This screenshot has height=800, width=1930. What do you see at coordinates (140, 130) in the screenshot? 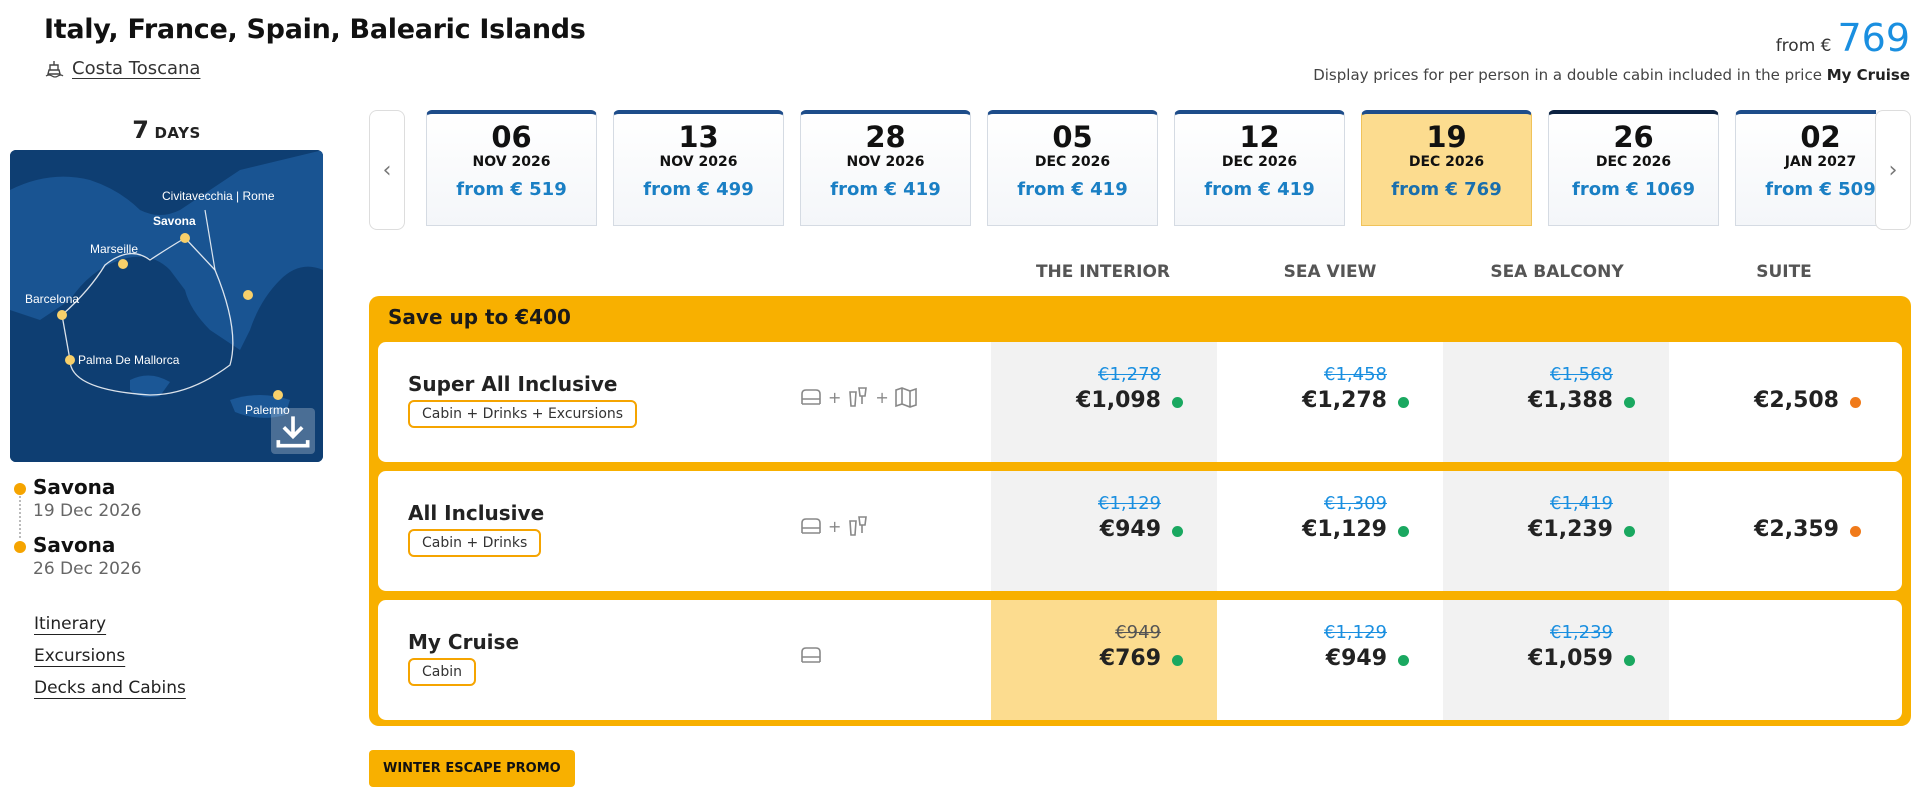
I see `days-number: 7` at bounding box center [140, 130].